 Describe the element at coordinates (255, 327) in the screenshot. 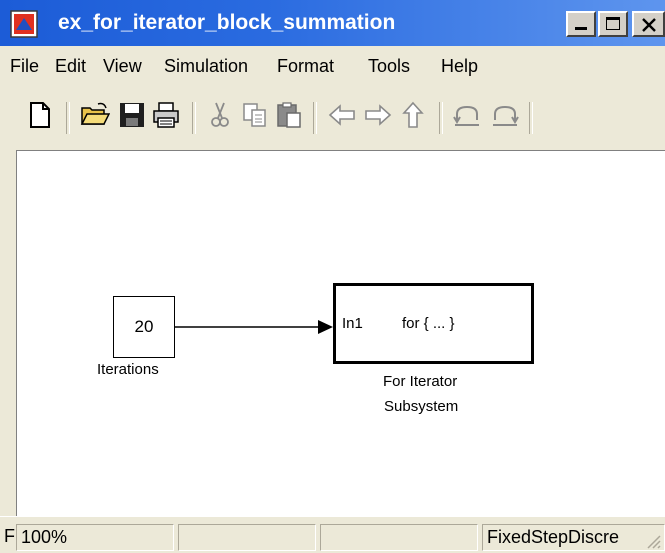

I see `signal-line` at that location.